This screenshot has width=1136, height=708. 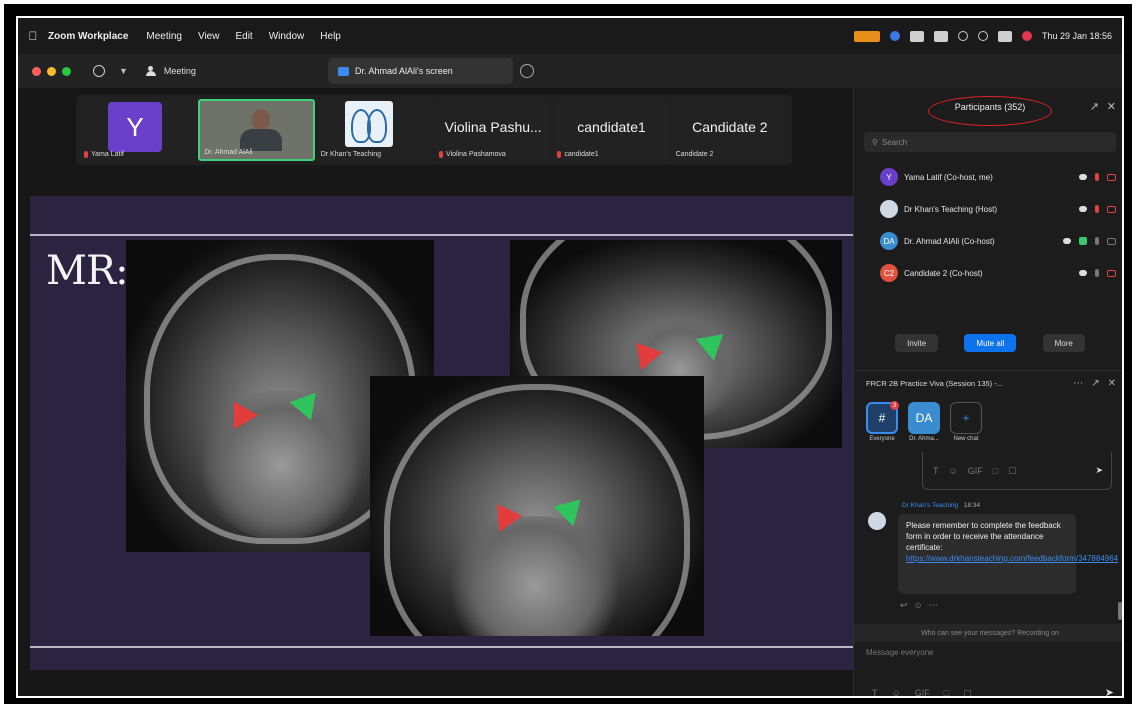 I want to click on more-button: More, so click(x=1063, y=343).